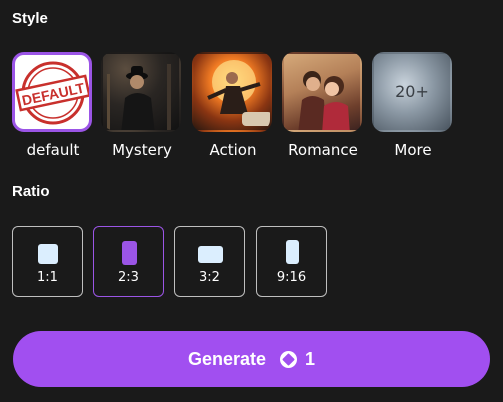 The height and width of the screenshot is (402, 503). I want to click on romance-image, so click(324, 100).